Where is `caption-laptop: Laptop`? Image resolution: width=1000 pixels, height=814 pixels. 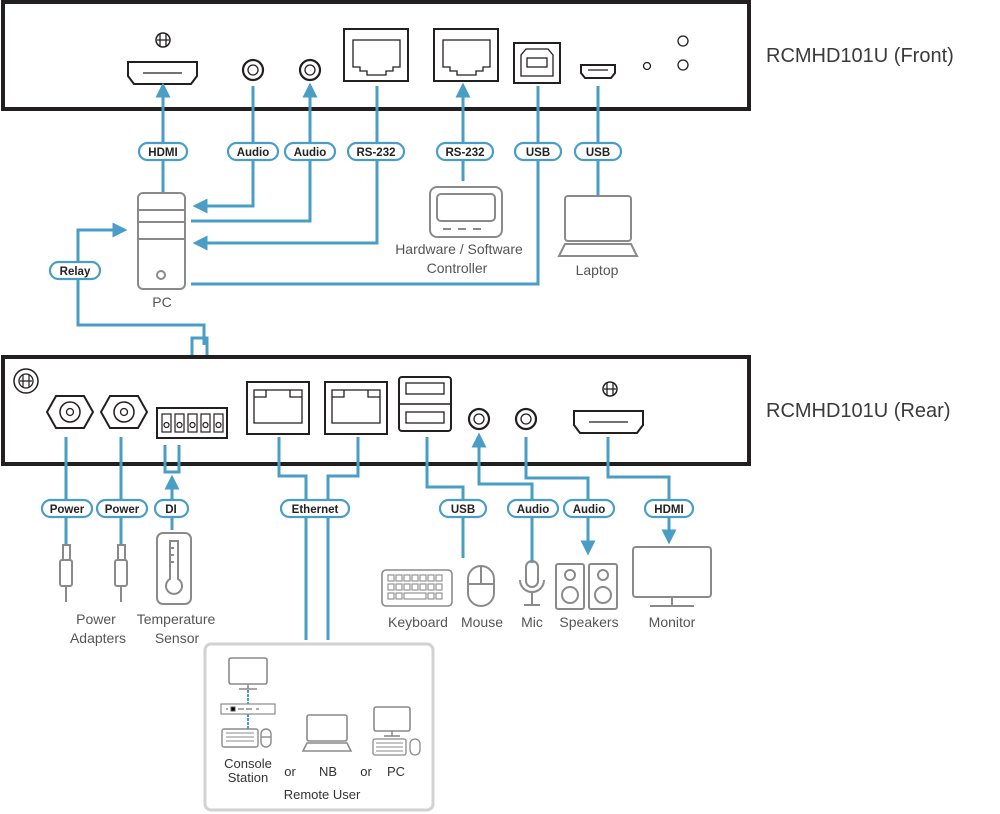
caption-laptop: Laptop is located at coordinates (597, 270).